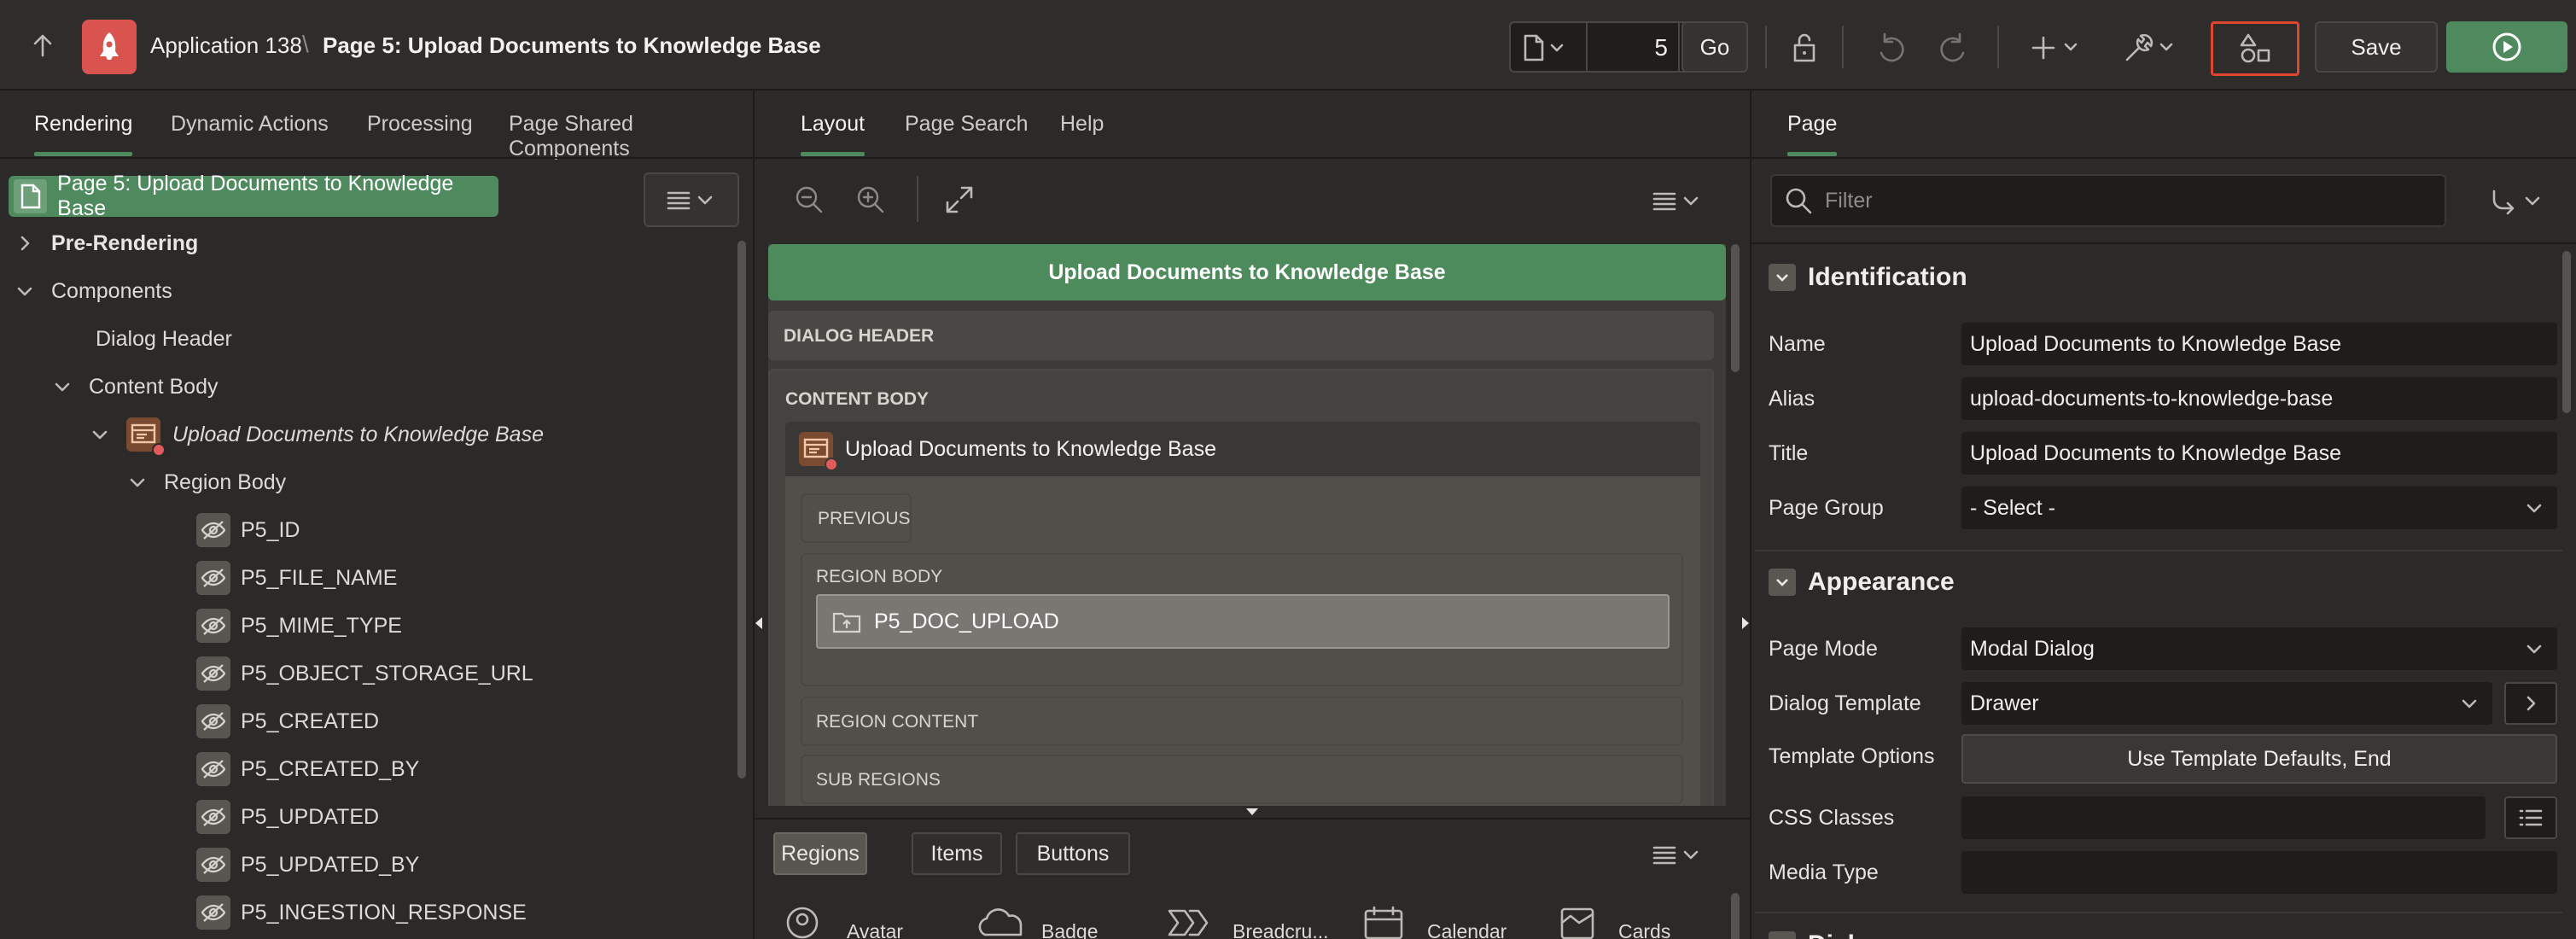 This screenshot has width=2576, height=939. Describe the element at coordinates (691, 199) in the screenshot. I see `tree-menu-button` at that location.